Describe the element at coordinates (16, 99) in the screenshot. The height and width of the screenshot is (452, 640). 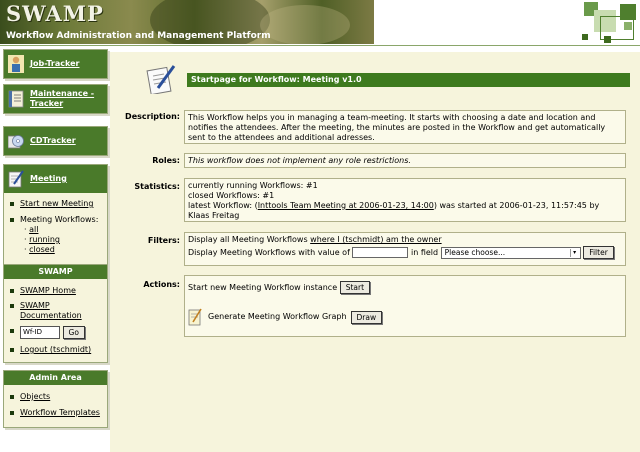
I see `notebook-icon` at that location.